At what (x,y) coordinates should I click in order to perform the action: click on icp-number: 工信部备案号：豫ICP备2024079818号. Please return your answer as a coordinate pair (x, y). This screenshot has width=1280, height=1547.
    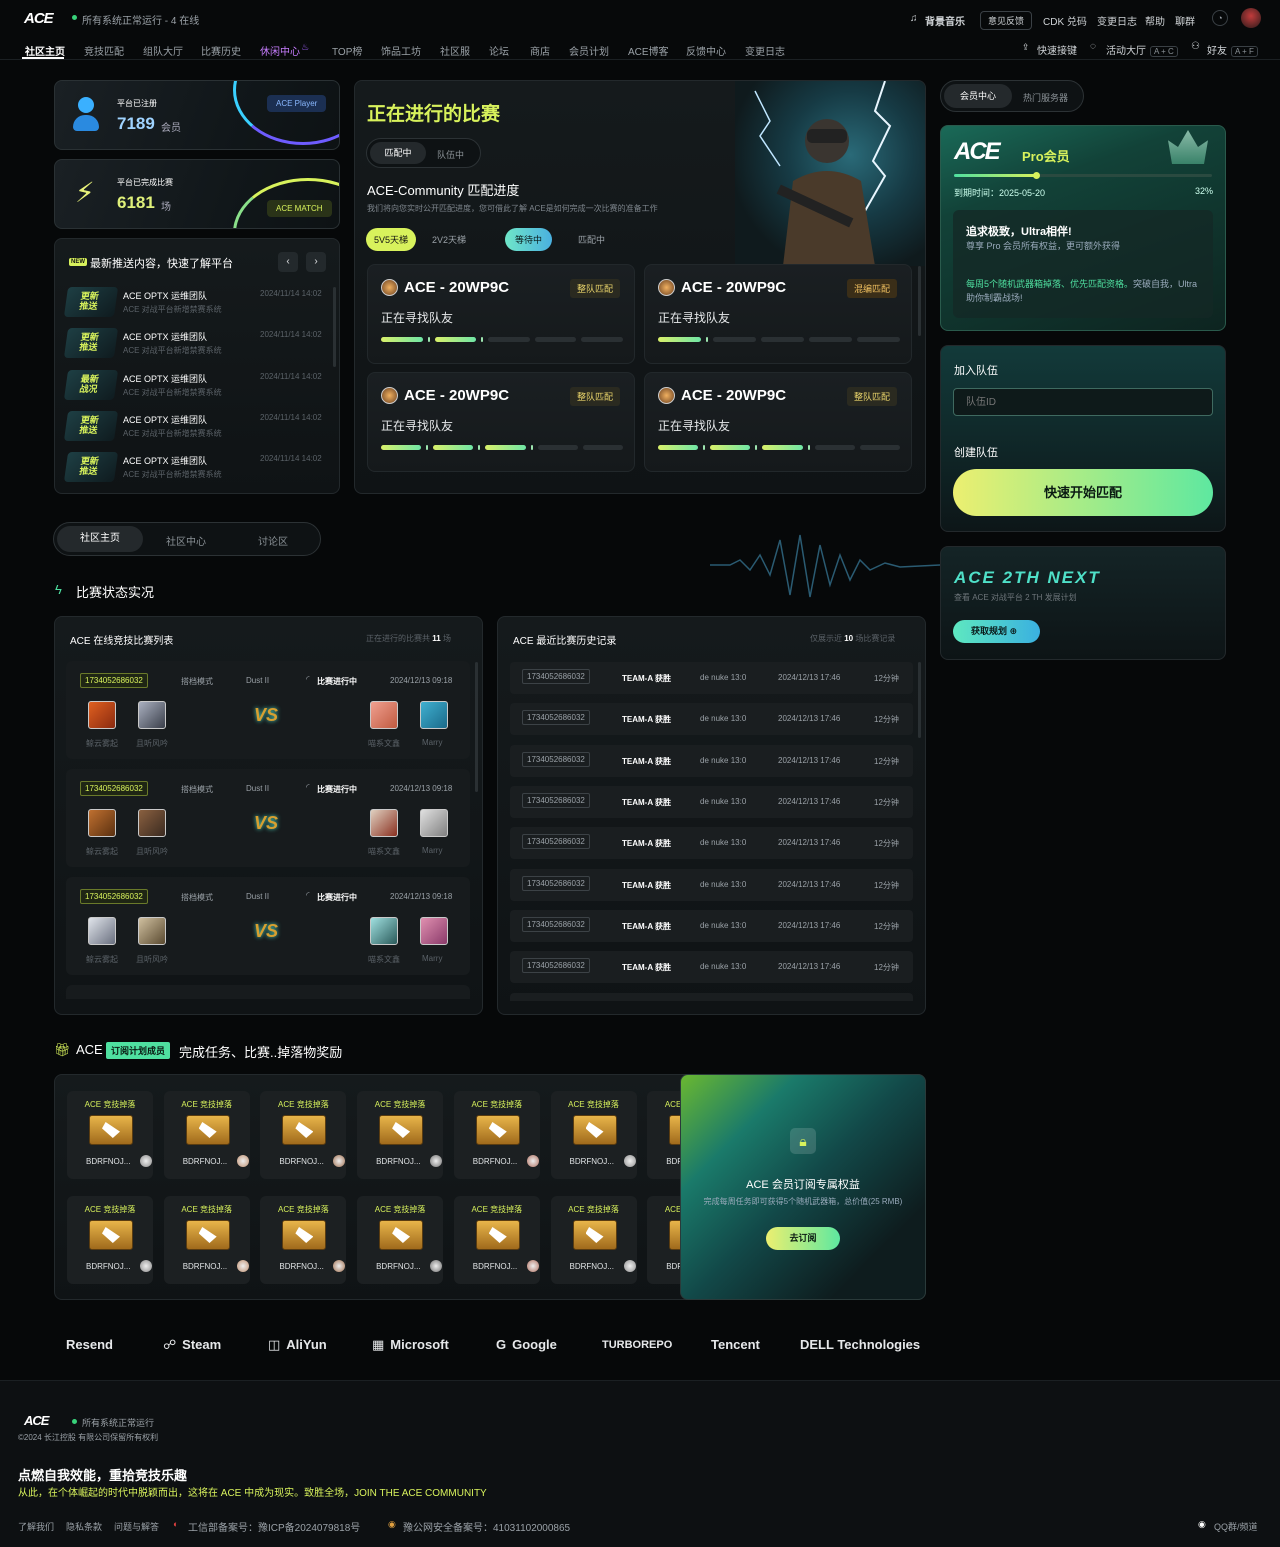
    Looking at the image, I should click on (274, 1526).